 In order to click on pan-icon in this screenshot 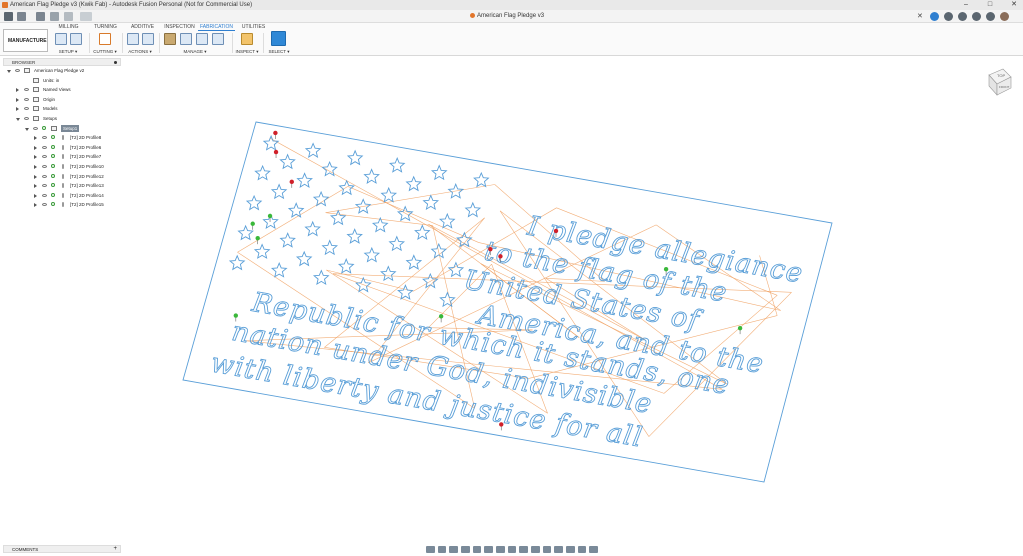, I will do `click(454, 549)`.